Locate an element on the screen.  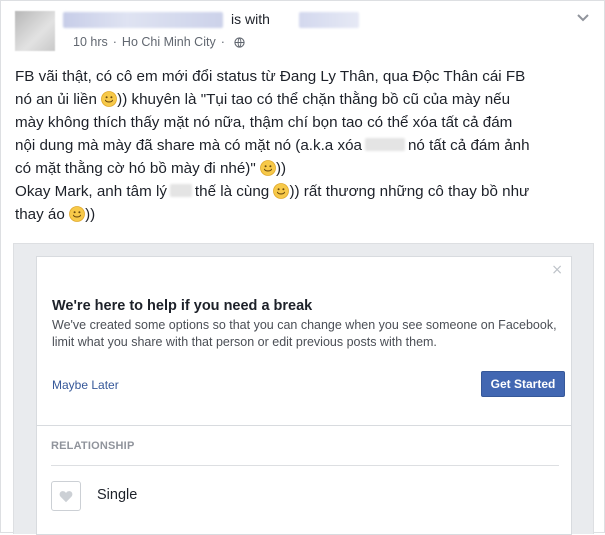
chevron-down-icon is located at coordinates (583, 18).